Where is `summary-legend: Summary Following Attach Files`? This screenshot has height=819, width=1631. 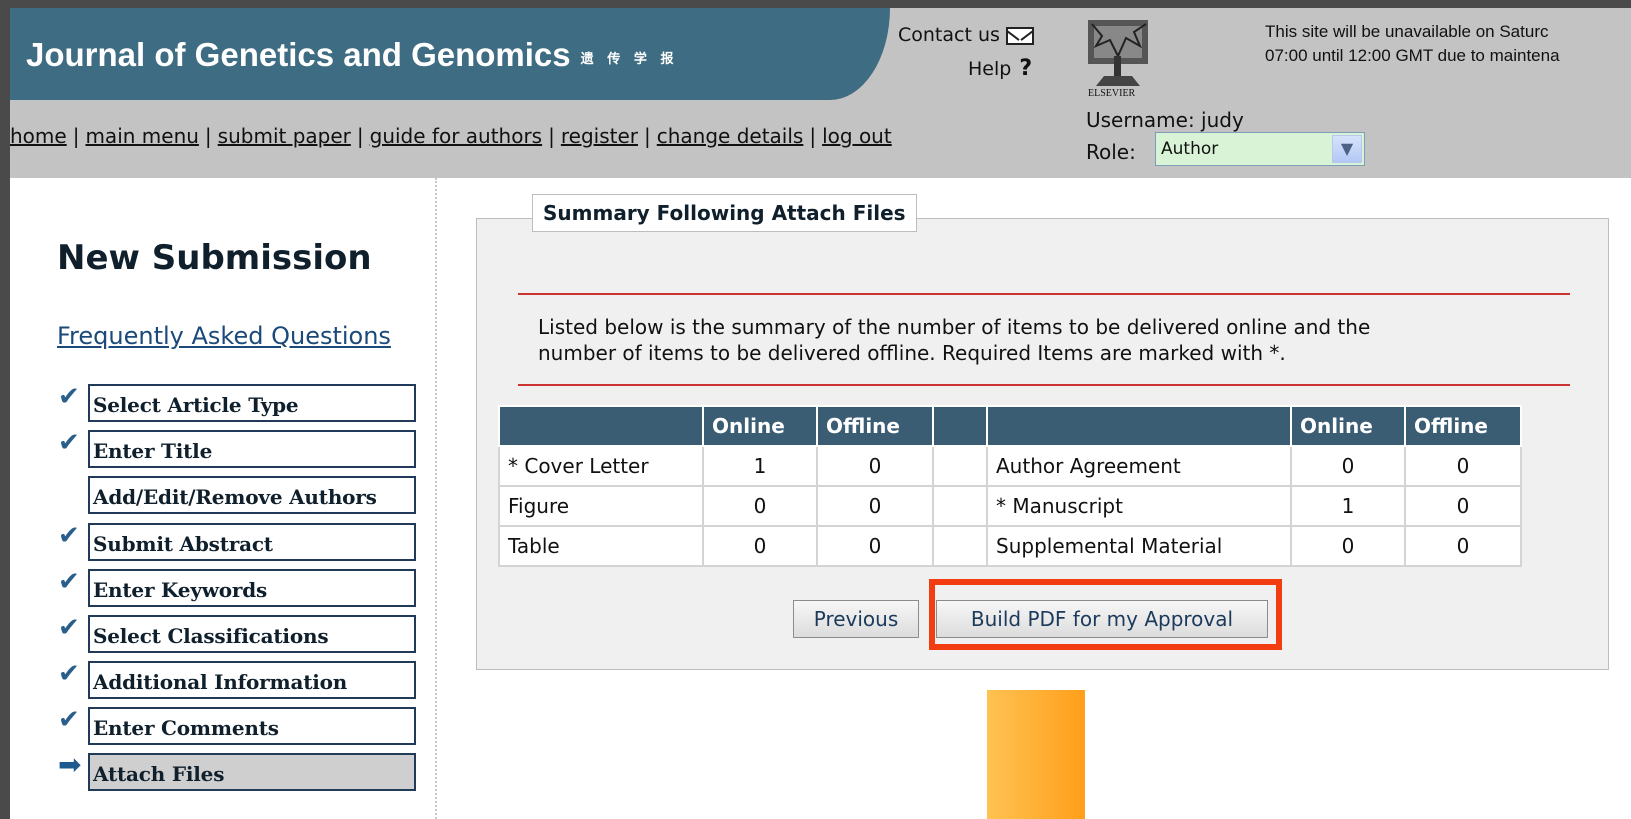
summary-legend: Summary Following Attach Files is located at coordinates (724, 213).